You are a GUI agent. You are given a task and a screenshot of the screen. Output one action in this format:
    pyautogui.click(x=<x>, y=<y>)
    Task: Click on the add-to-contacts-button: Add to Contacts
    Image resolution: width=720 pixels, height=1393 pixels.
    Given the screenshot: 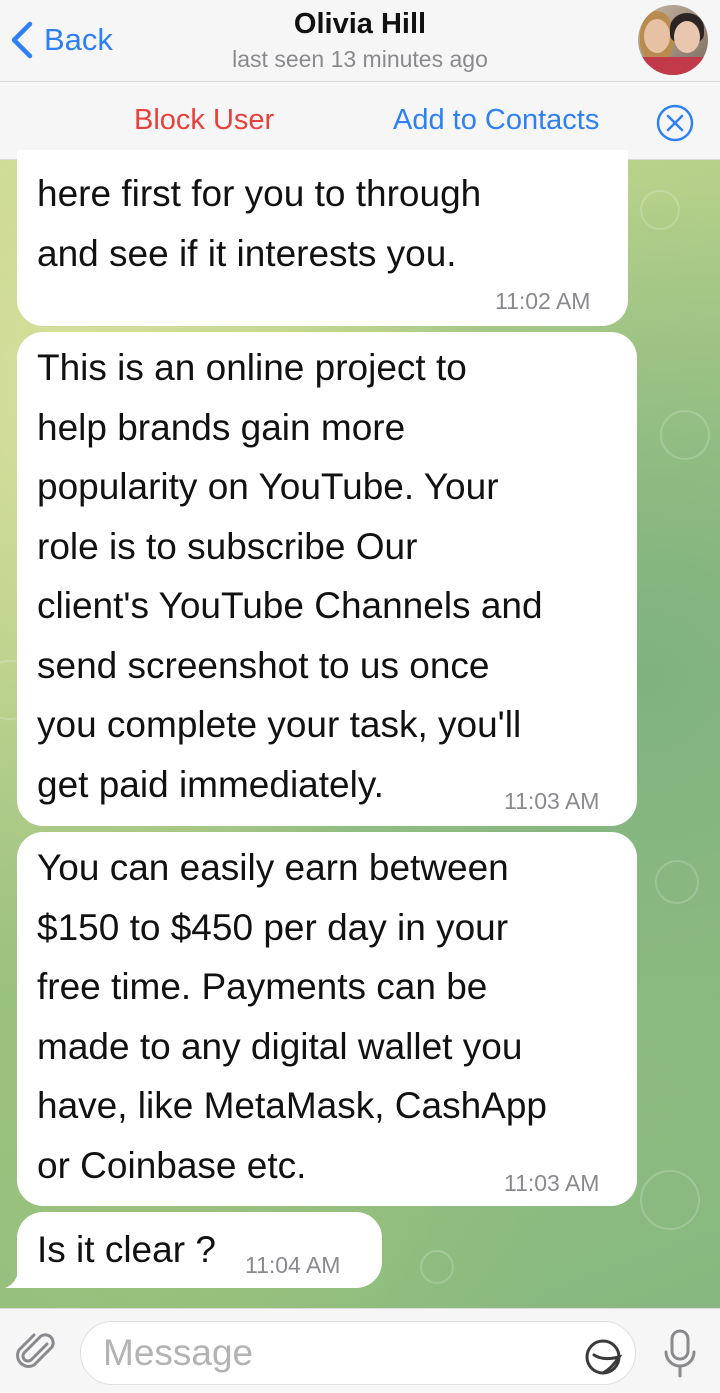 What is the action you would take?
    pyautogui.click(x=496, y=120)
    